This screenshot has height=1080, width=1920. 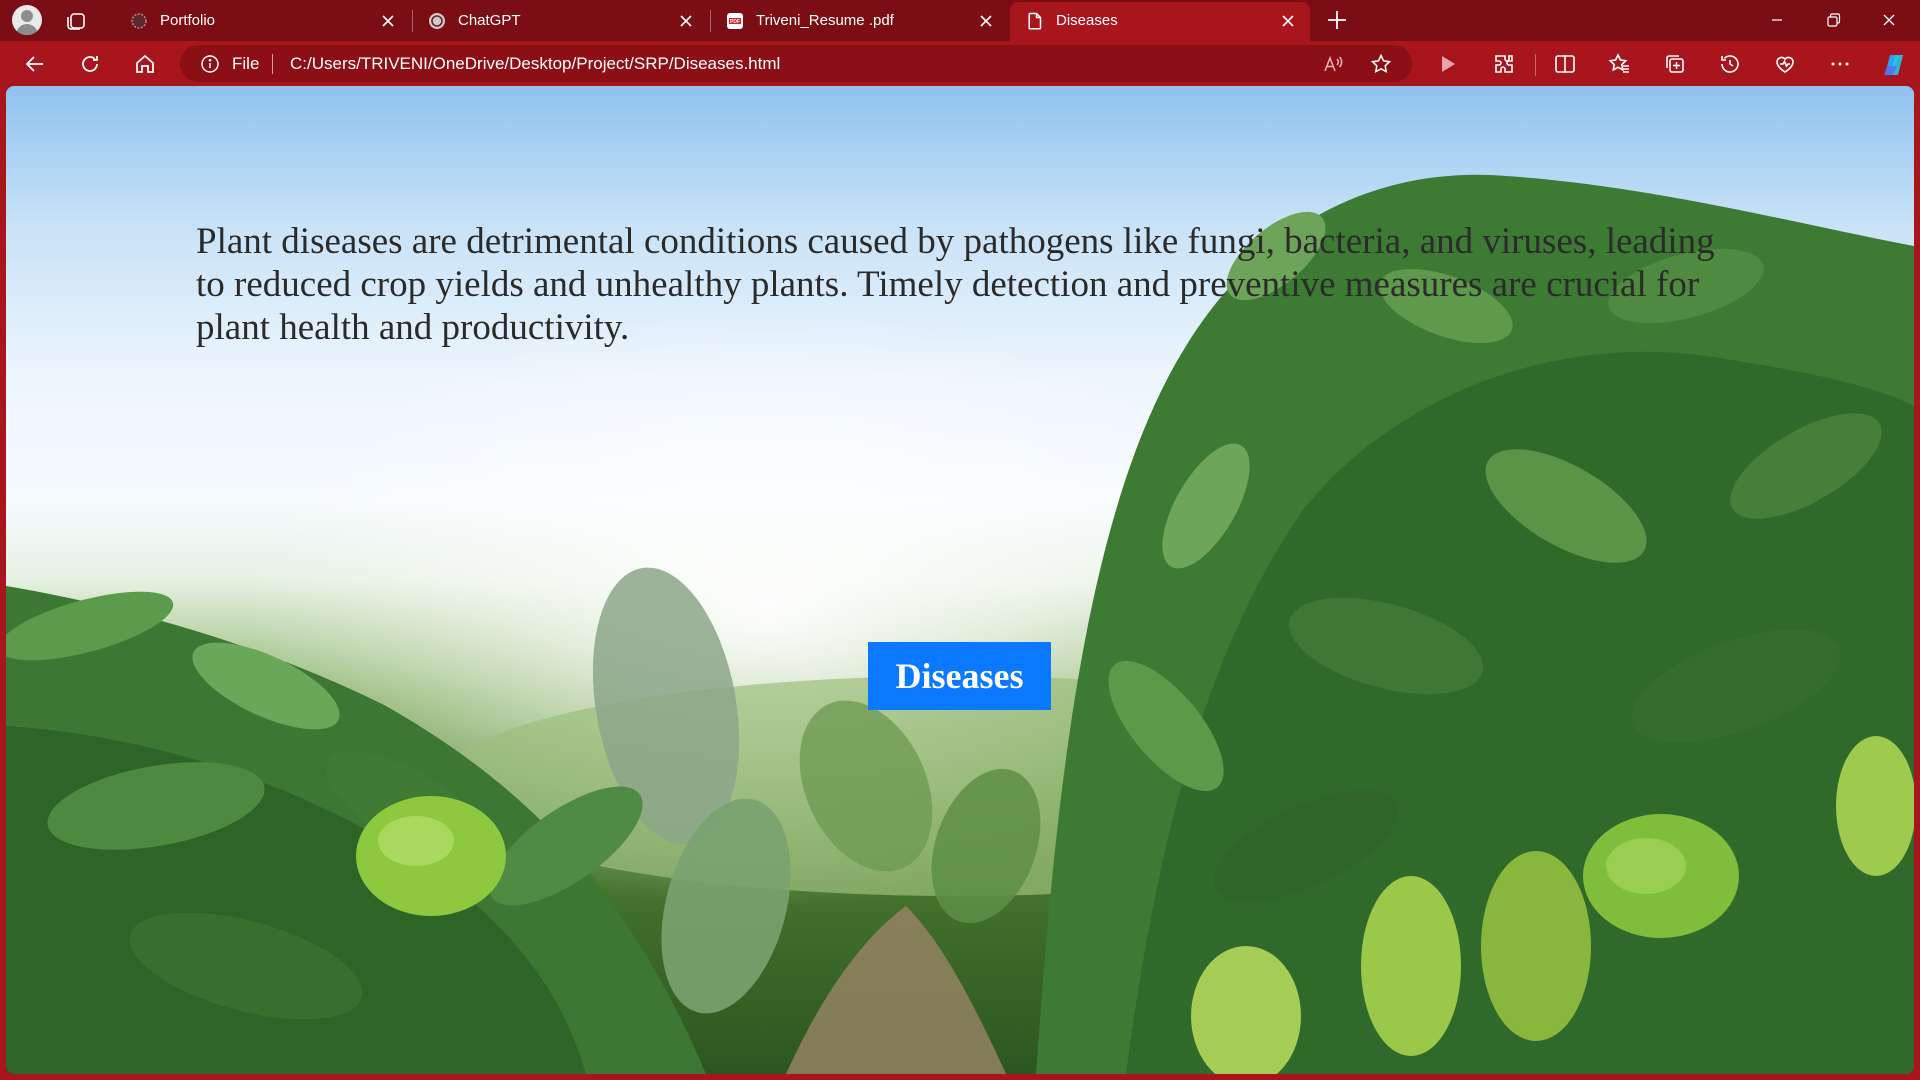 What do you see at coordinates (1535, 65) in the screenshot?
I see `toolbar-divider` at bounding box center [1535, 65].